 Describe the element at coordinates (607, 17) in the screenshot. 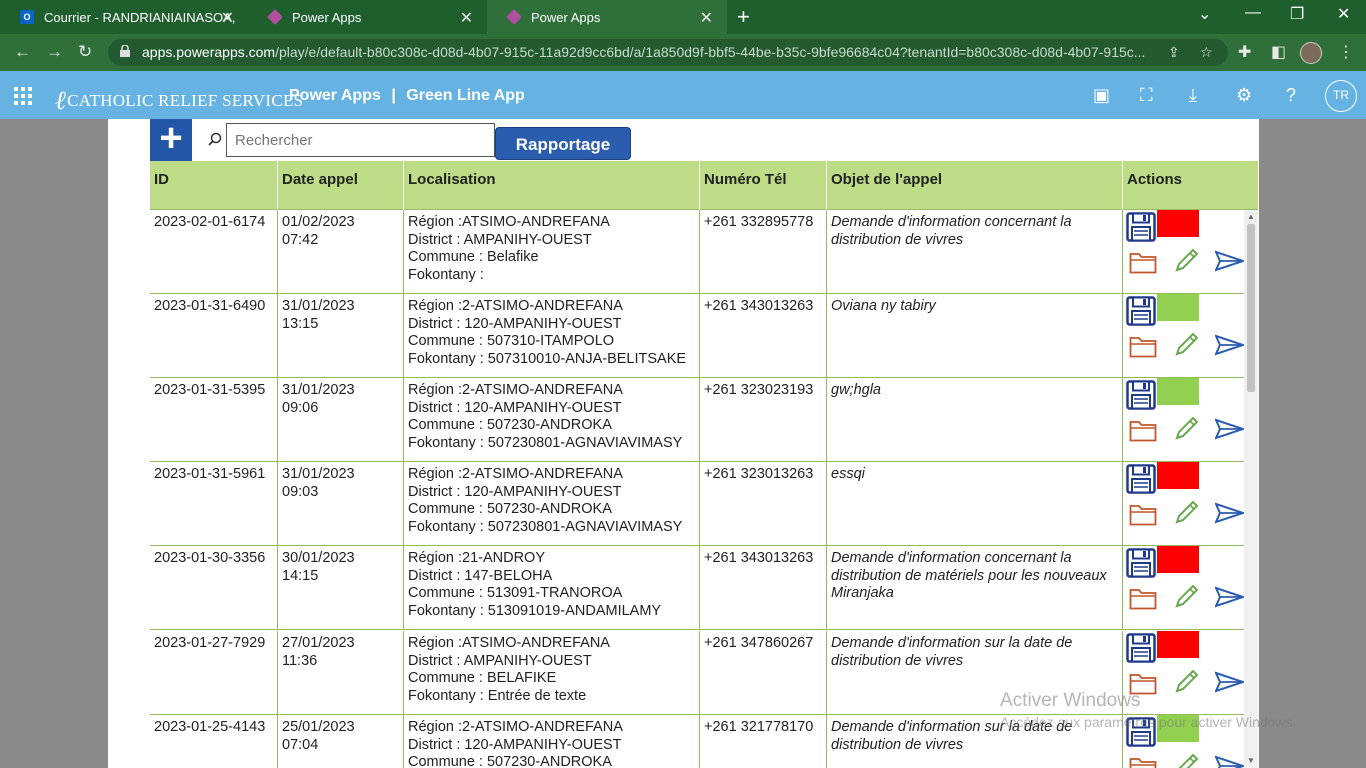

I see `tab-power-apps-active: Power Apps ✕` at that location.